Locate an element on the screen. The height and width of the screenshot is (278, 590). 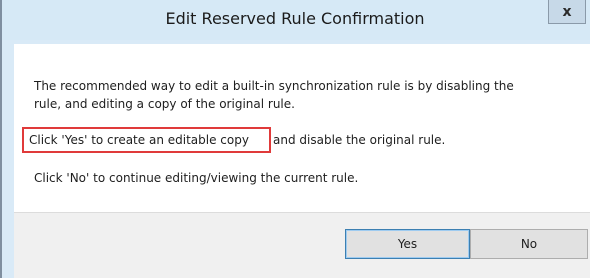
background-window-edge is located at coordinates (1, 139).